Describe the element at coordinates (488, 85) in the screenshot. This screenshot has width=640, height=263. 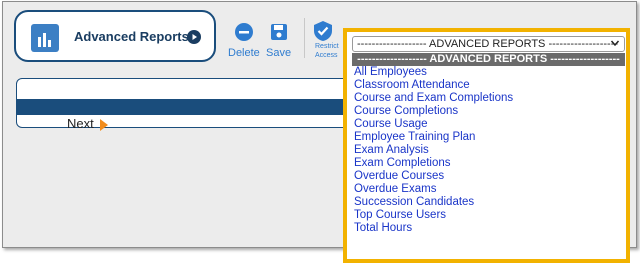
I see `dropdown-option: Classroom Attendance` at that location.